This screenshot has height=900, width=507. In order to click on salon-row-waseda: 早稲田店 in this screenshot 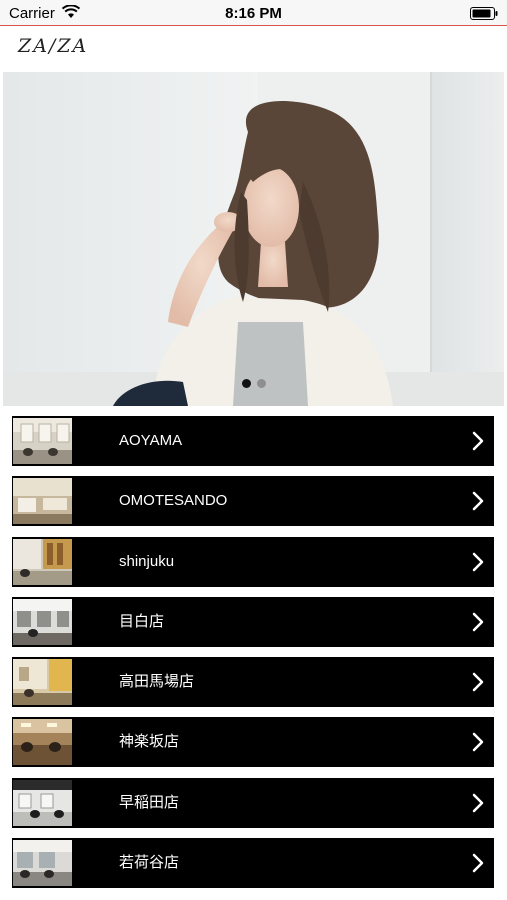, I will do `click(253, 802)`.